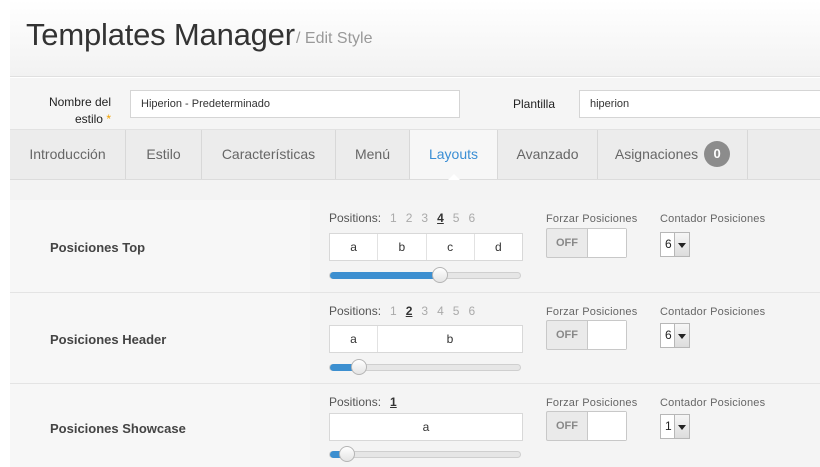  Describe the element at coordinates (534, 104) in the screenshot. I see `template-label: Plantilla` at that location.